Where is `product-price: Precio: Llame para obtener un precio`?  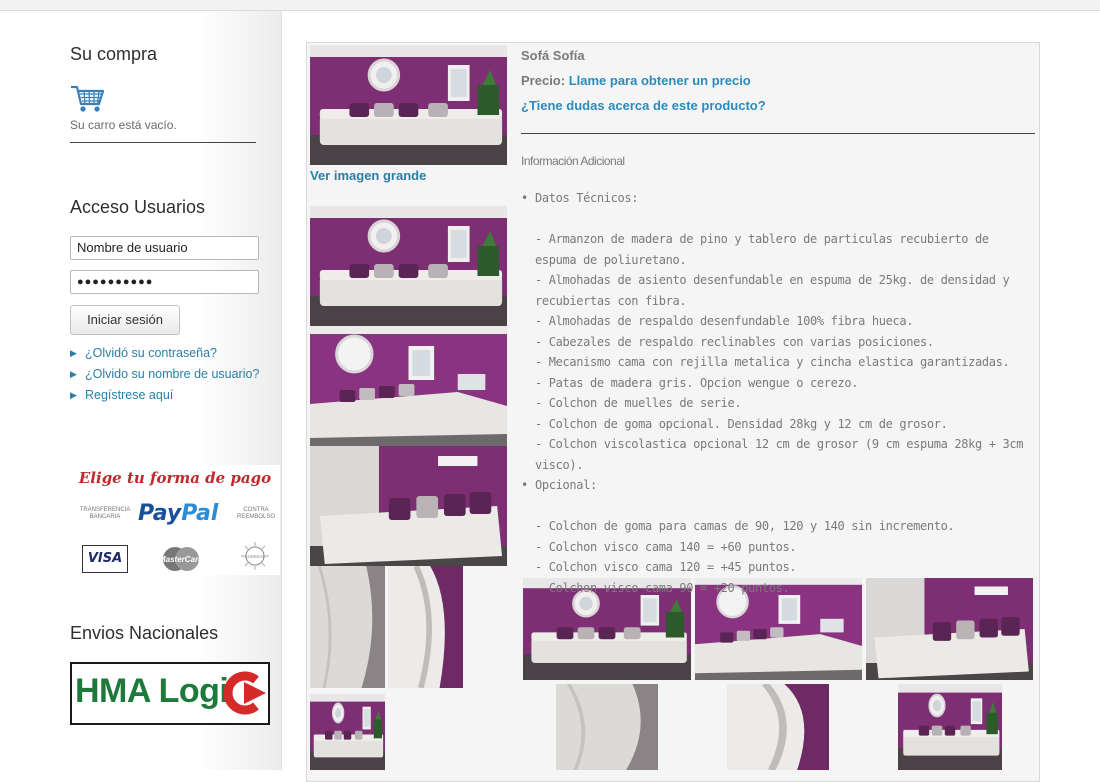
product-price: Precio: Llame para obtener un precio is located at coordinates (636, 80).